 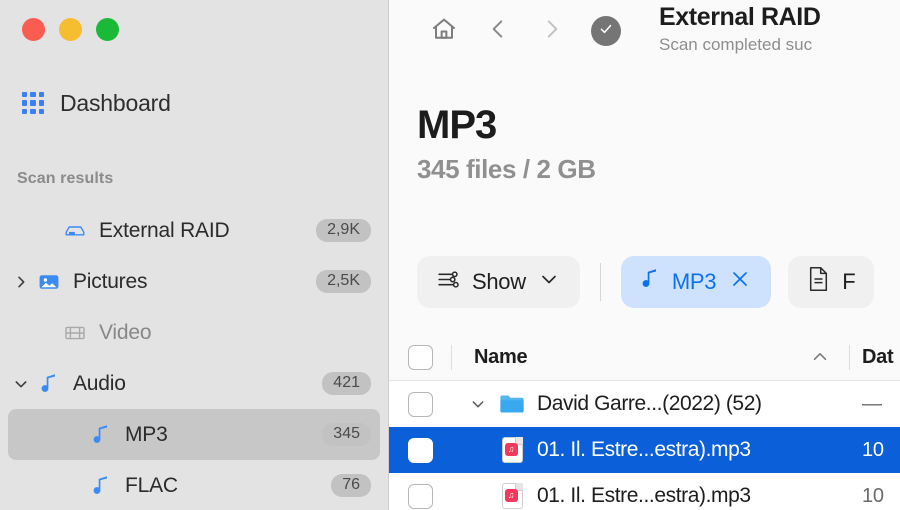 I want to click on sidebar-item-label: FLAC, so click(x=151, y=485).